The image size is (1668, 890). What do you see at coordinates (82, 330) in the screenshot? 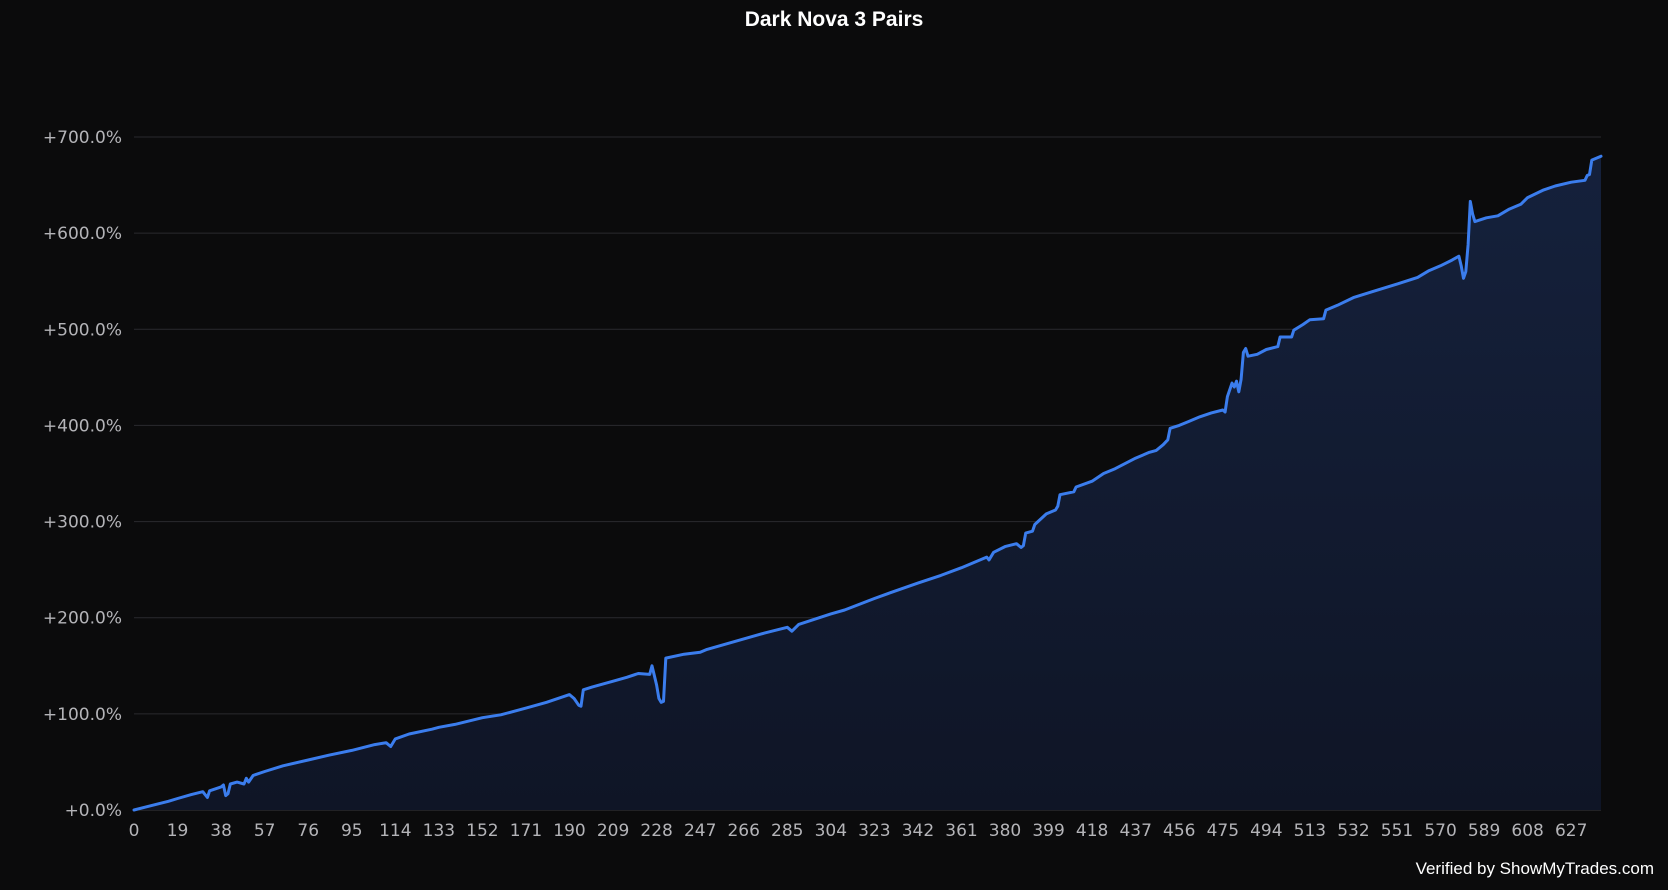
I see `y-tick-label: +500.0%` at bounding box center [82, 330].